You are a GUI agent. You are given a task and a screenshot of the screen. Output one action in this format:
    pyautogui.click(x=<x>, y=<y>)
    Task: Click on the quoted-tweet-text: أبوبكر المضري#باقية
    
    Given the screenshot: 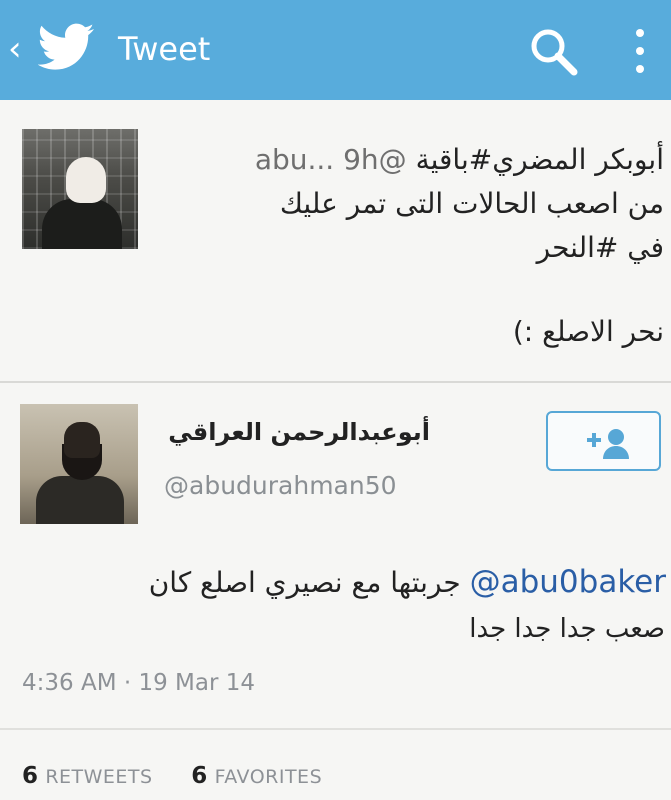 What is the action you would take?
    pyautogui.click(x=539, y=159)
    